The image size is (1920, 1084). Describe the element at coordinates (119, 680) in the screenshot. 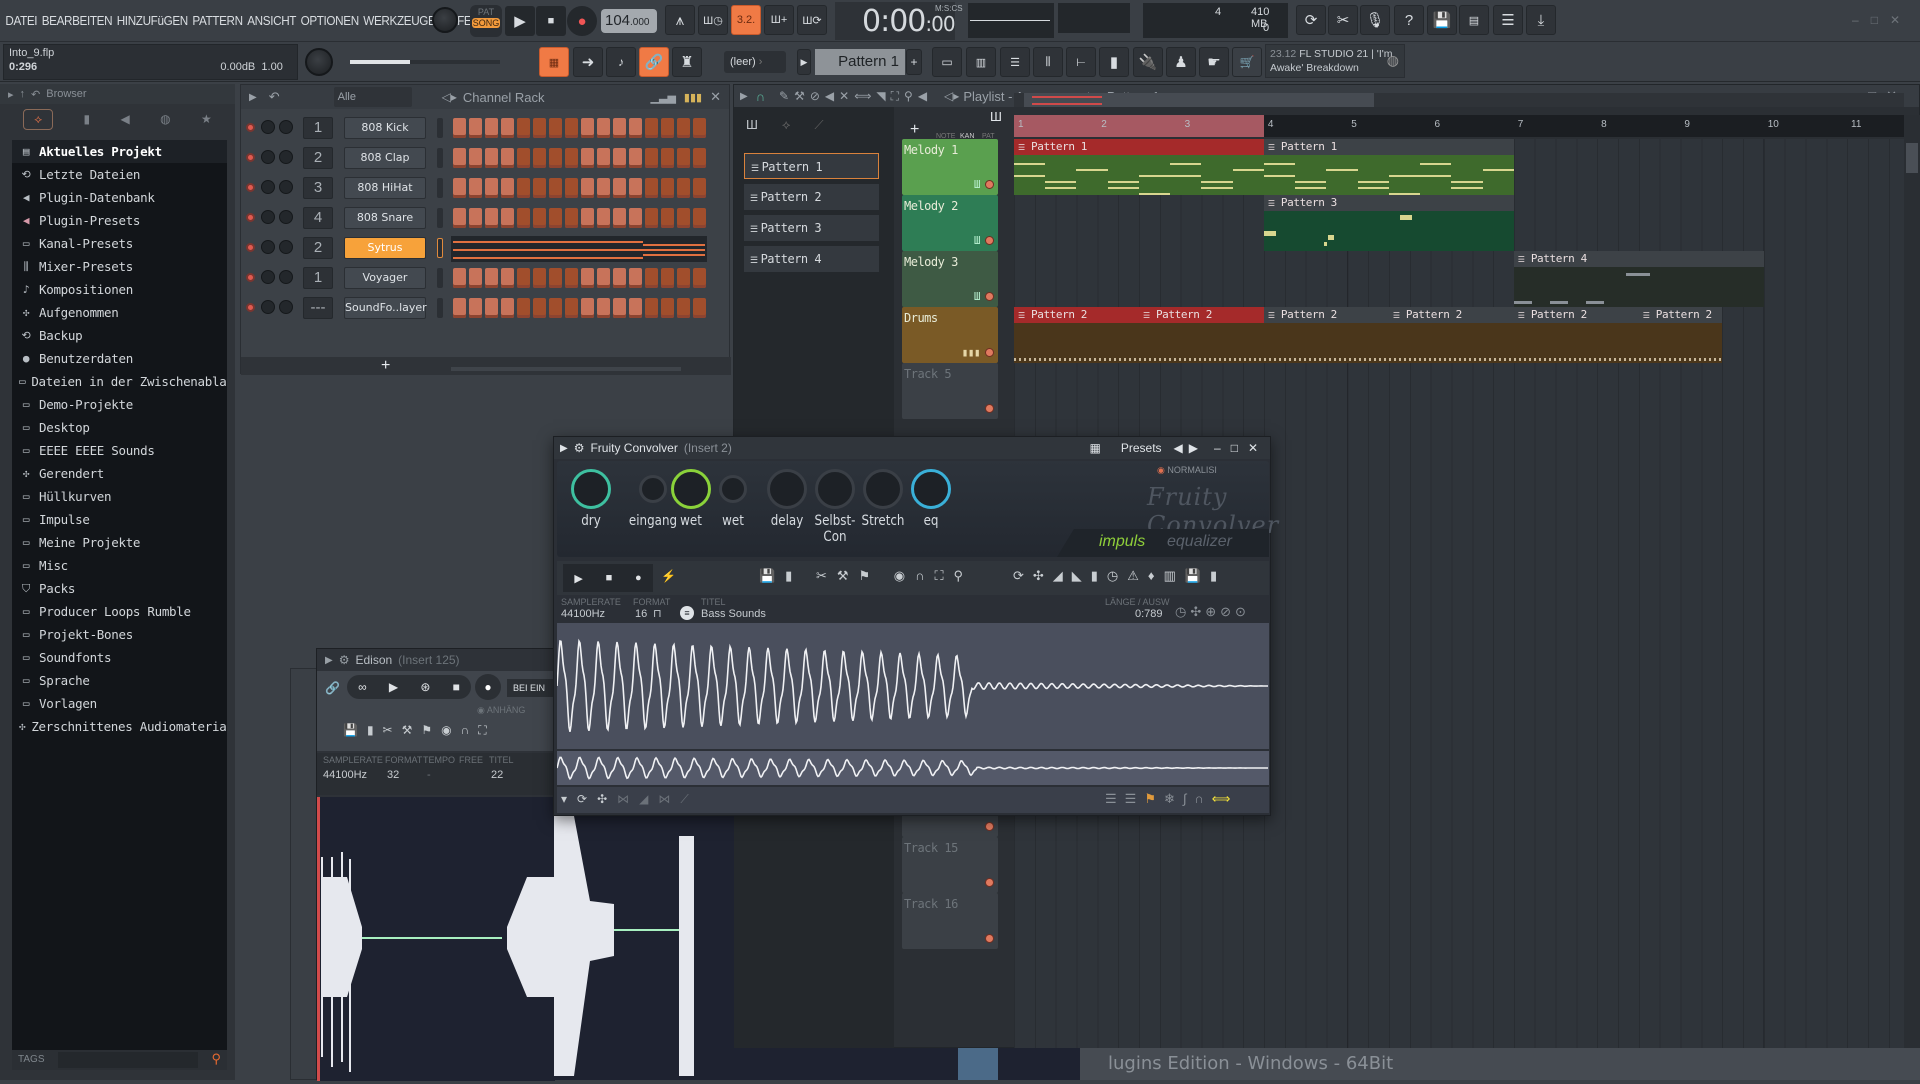

I see `browser-item: ▭ Sprache` at that location.